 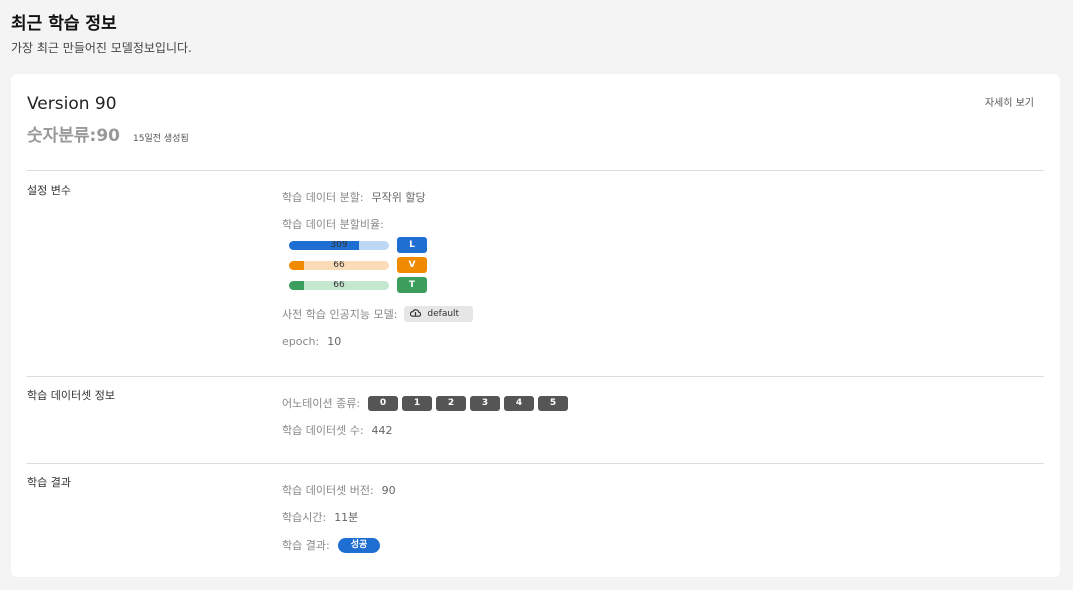 What do you see at coordinates (1009, 101) in the screenshot?
I see `view-details-link: 자세히 보기` at bounding box center [1009, 101].